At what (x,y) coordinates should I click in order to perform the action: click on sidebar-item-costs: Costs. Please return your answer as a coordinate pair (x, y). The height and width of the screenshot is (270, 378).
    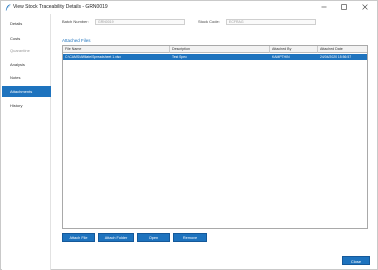
    Looking at the image, I should click on (26, 38).